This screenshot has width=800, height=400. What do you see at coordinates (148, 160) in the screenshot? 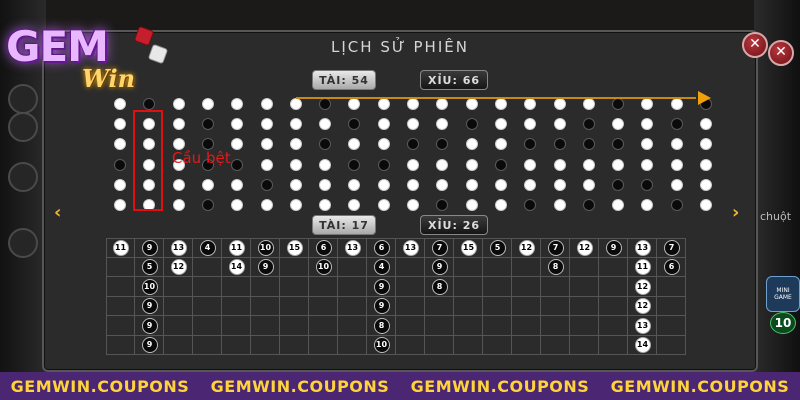
I see `cau-bet-highlight` at bounding box center [148, 160].